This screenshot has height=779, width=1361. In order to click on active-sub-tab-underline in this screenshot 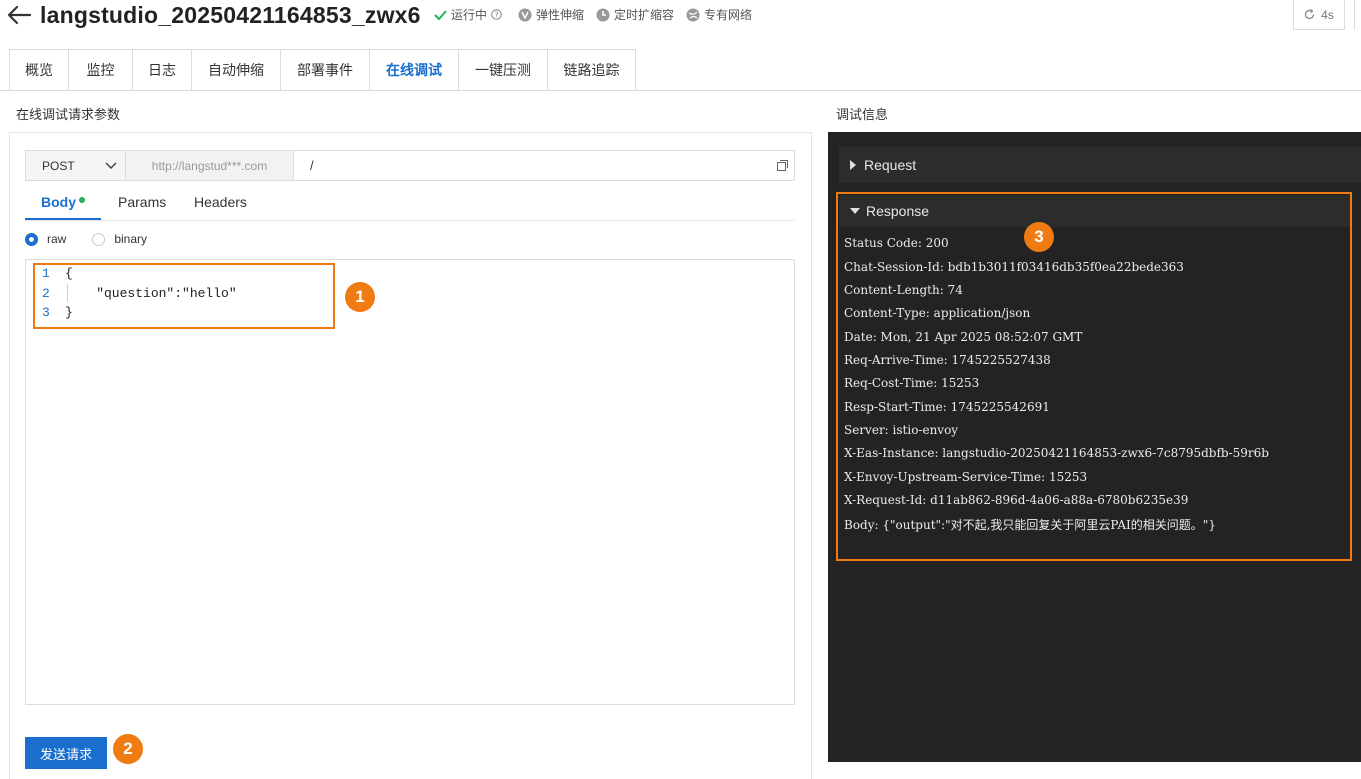, I will do `click(63, 219)`.